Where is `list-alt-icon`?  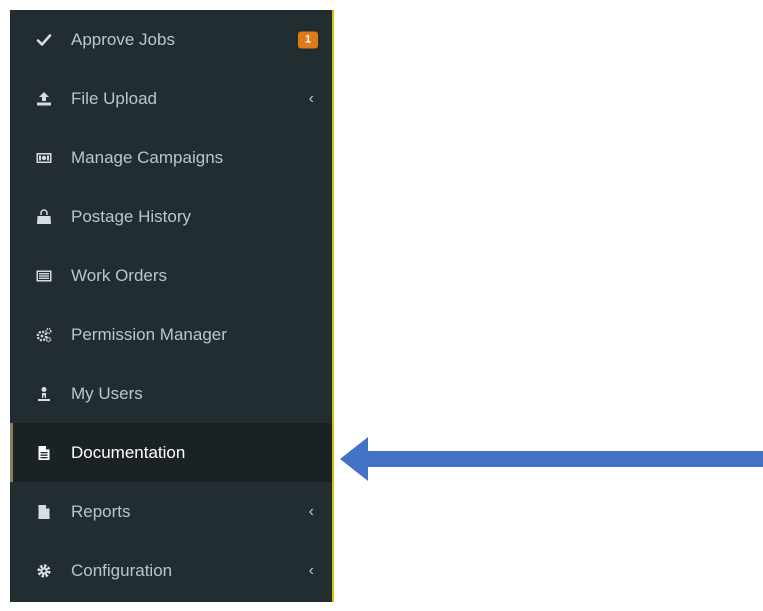
list-alt-icon is located at coordinates (44, 276).